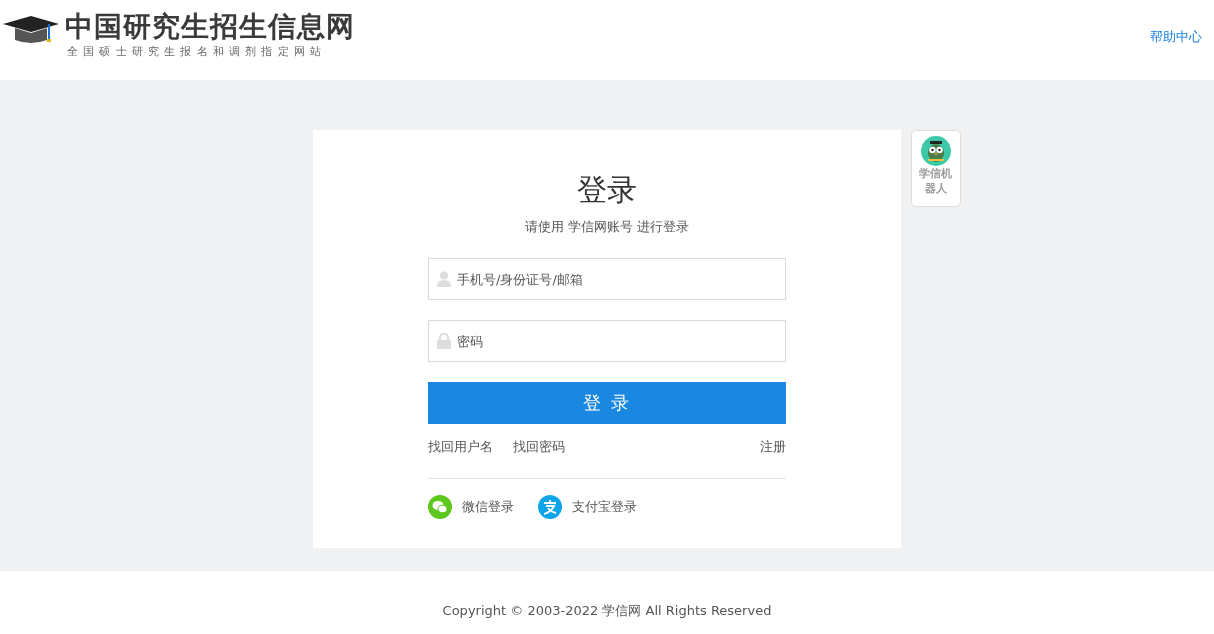 The height and width of the screenshot is (634, 1214). What do you see at coordinates (773, 447) in the screenshot?
I see `register-link: 注册` at bounding box center [773, 447].